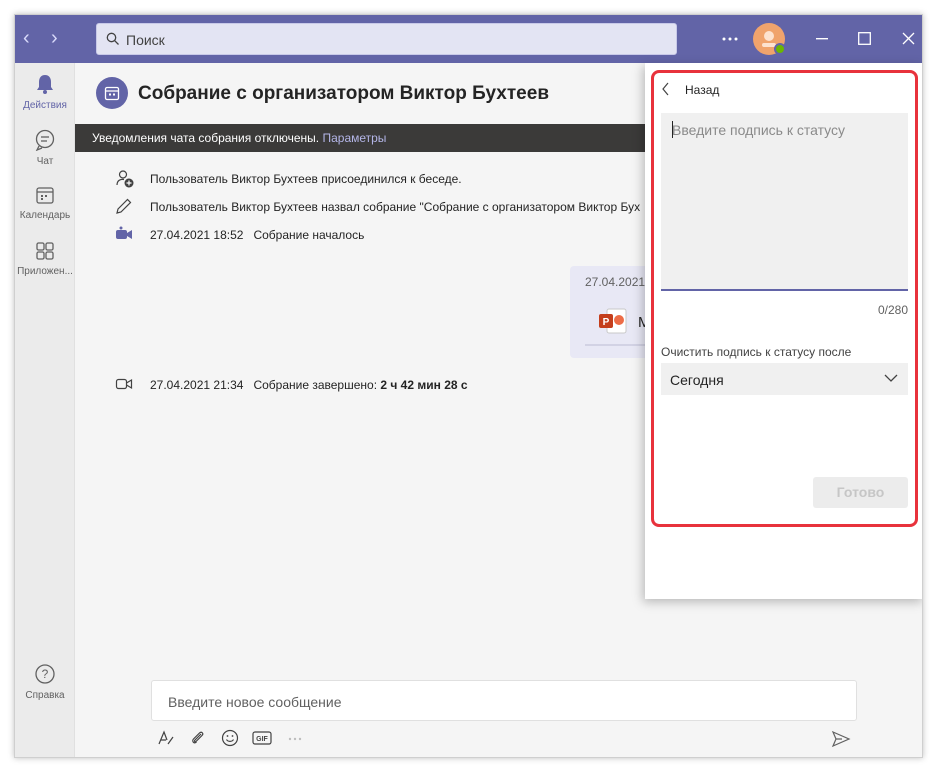 The image size is (937, 771). I want to click on svg-text: P, so click(606, 322).